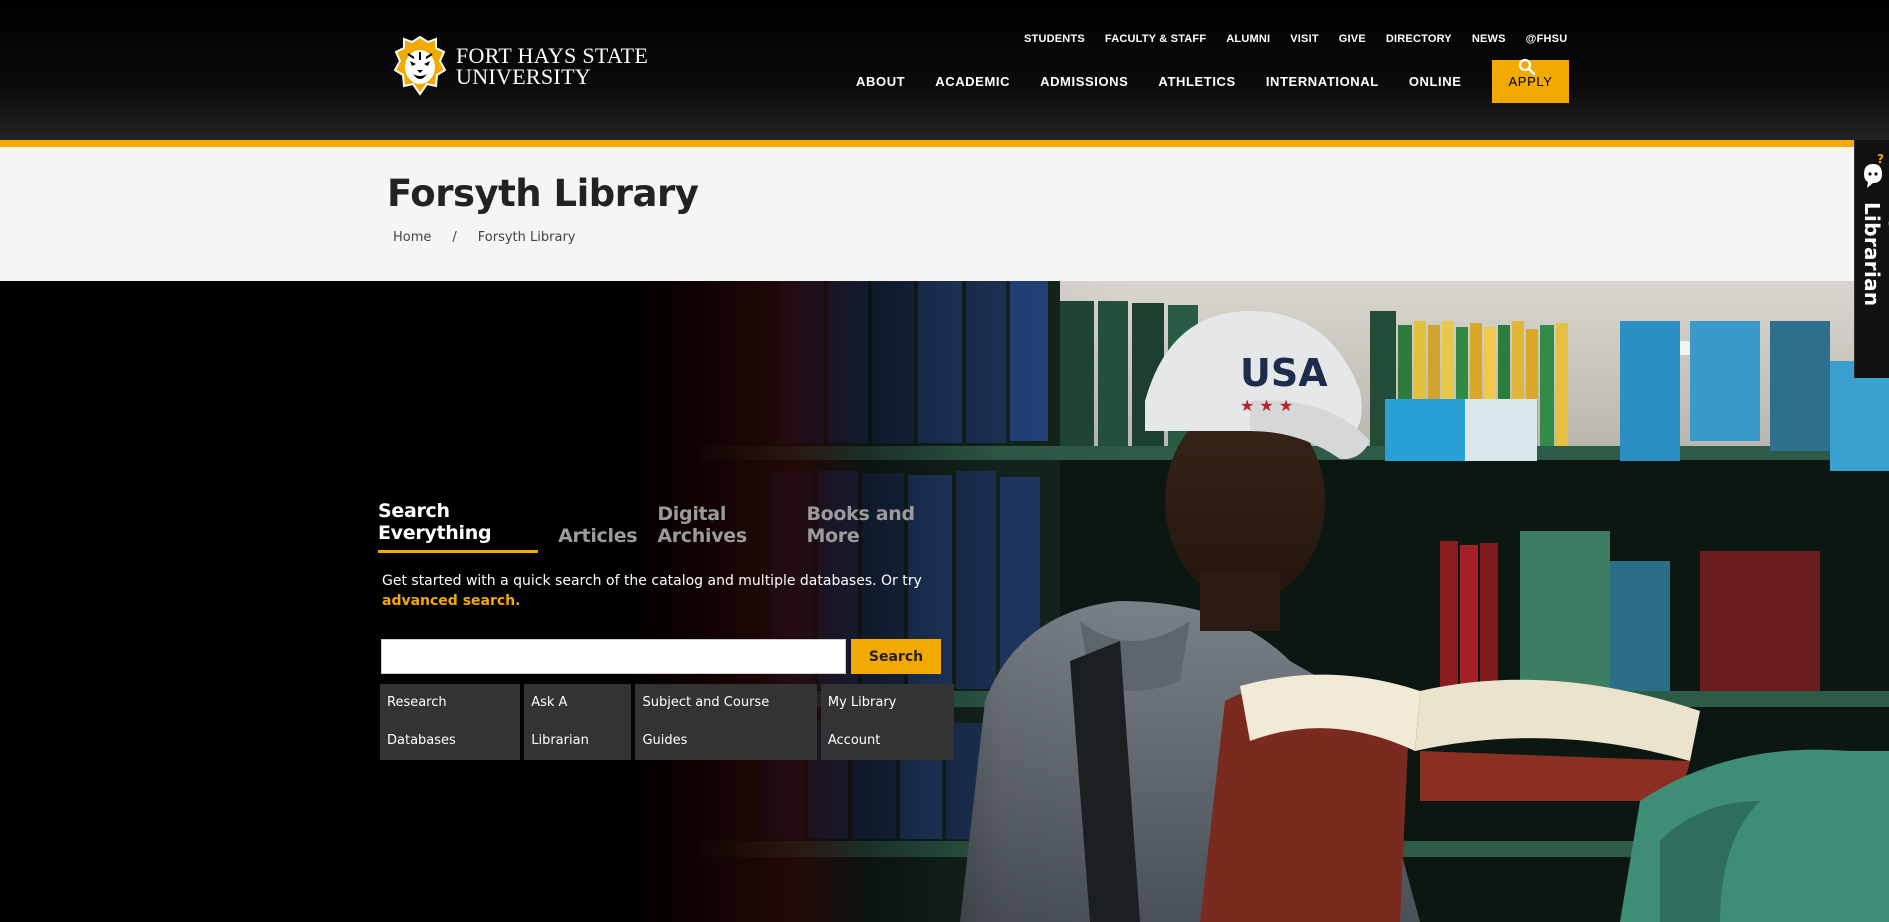  I want to click on tiger-logo-icon, so click(420, 65).